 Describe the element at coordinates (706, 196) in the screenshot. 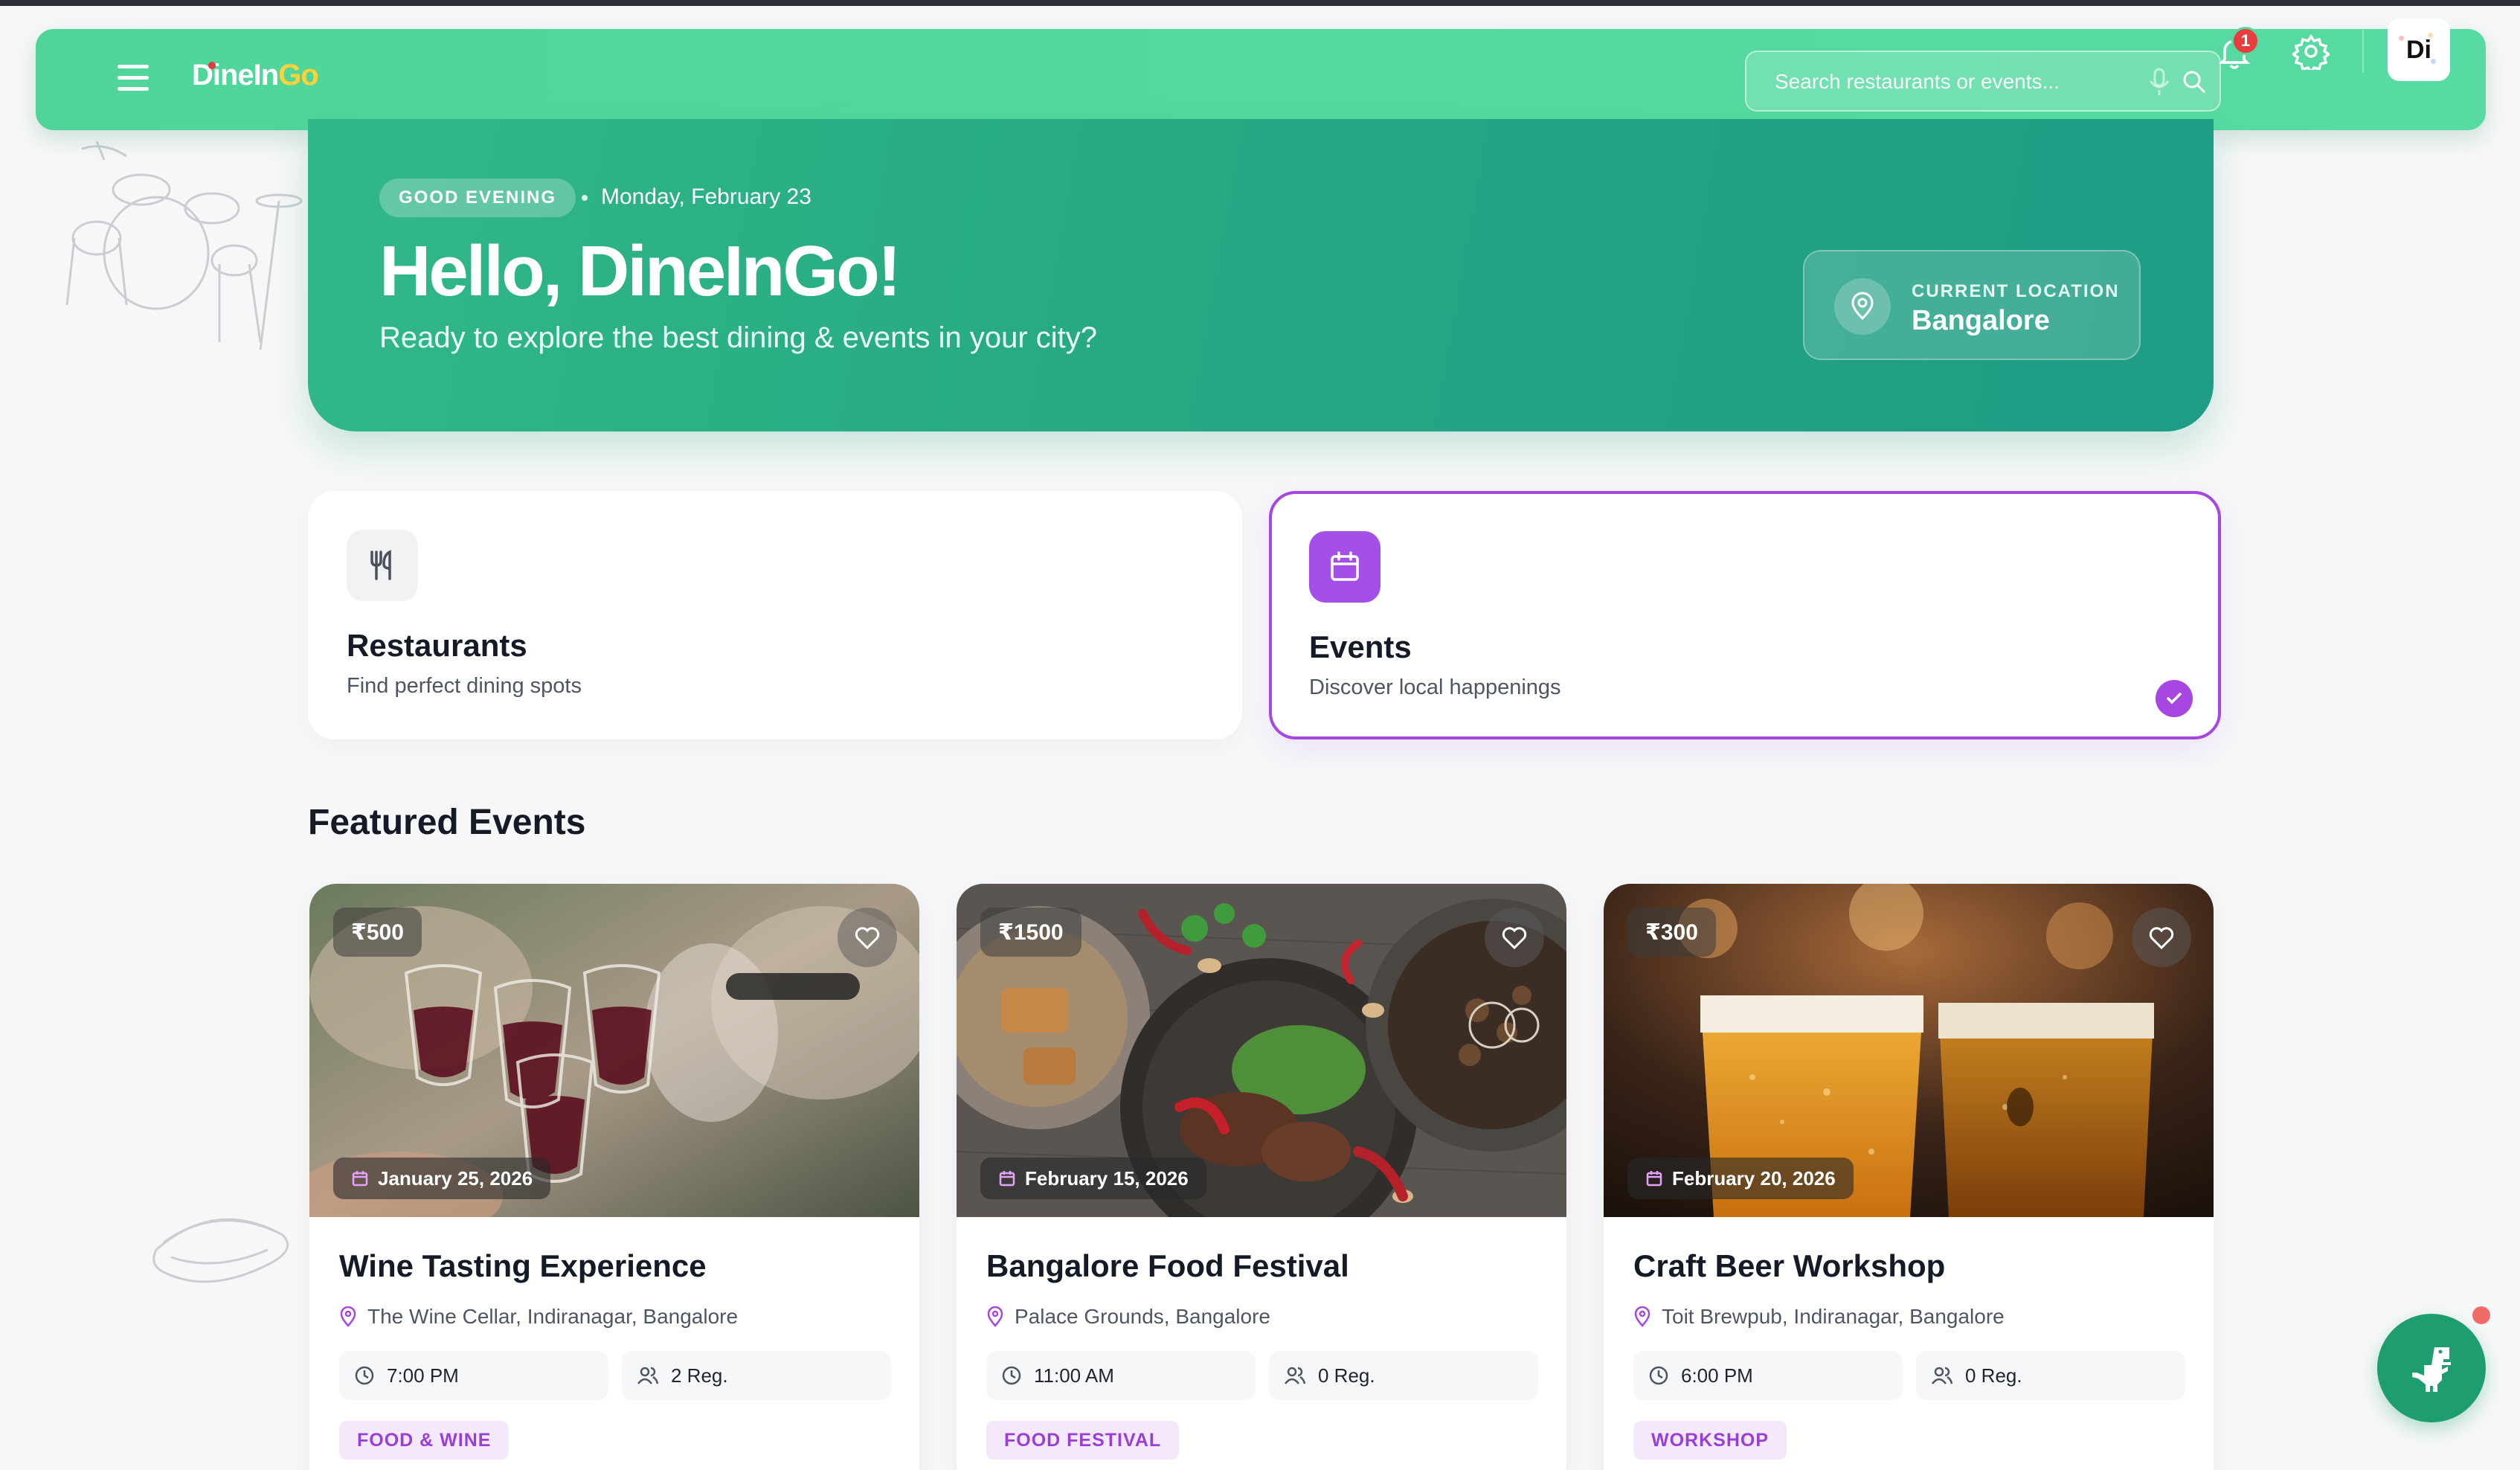

I see `hero-date: Monday, February 23` at that location.